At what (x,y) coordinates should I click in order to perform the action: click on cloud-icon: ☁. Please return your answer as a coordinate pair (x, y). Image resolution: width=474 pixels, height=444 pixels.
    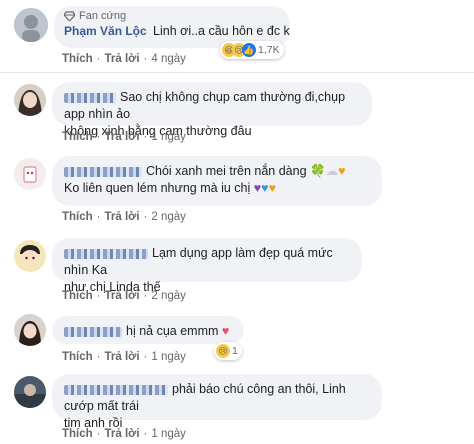
    Looking at the image, I should click on (332, 171).